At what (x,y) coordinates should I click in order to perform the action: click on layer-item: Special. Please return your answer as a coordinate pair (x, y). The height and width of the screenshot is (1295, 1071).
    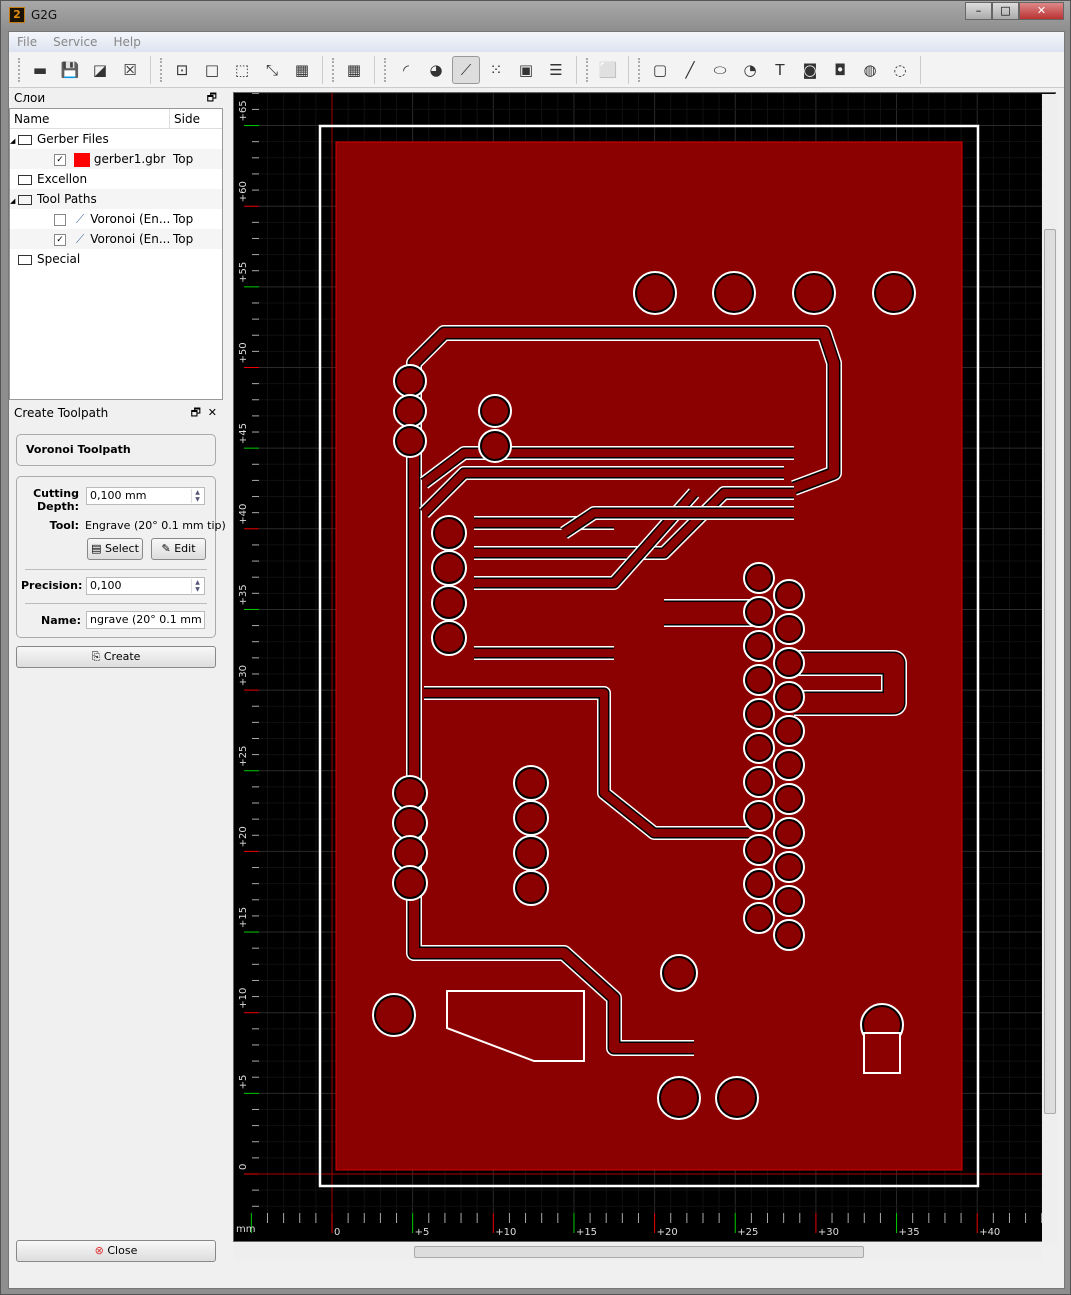
    Looking at the image, I should click on (116, 259).